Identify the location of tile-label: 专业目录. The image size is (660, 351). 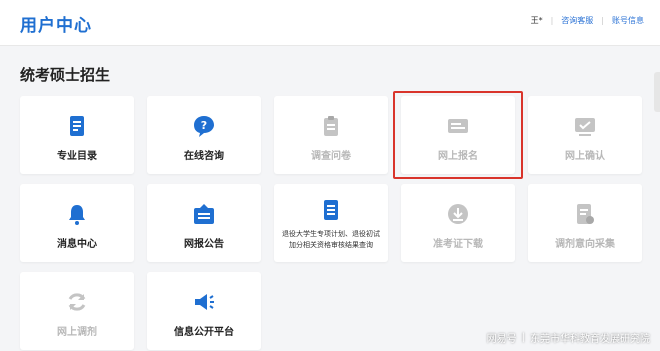
(77, 156).